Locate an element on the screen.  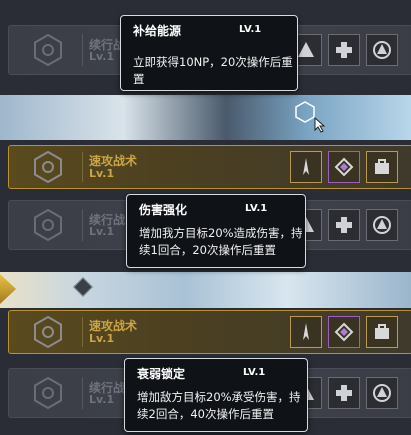
tooltip-weaken-lock: 衰弱锁定 LV.1 增加敌方目标20%承受伤害，持 续2回合，40次操作后重置 is located at coordinates (216, 395).